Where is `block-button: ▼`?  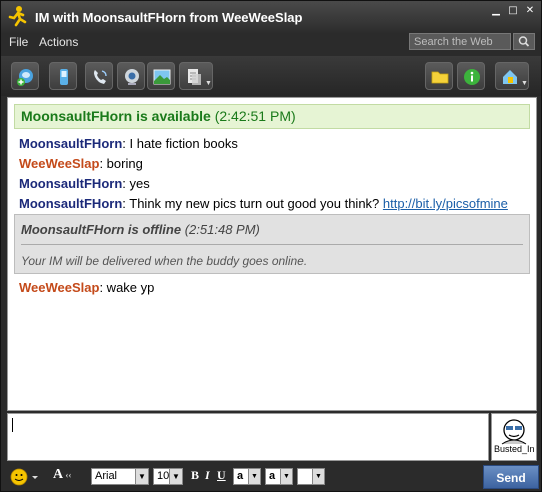
block-button: ▼ is located at coordinates (512, 76).